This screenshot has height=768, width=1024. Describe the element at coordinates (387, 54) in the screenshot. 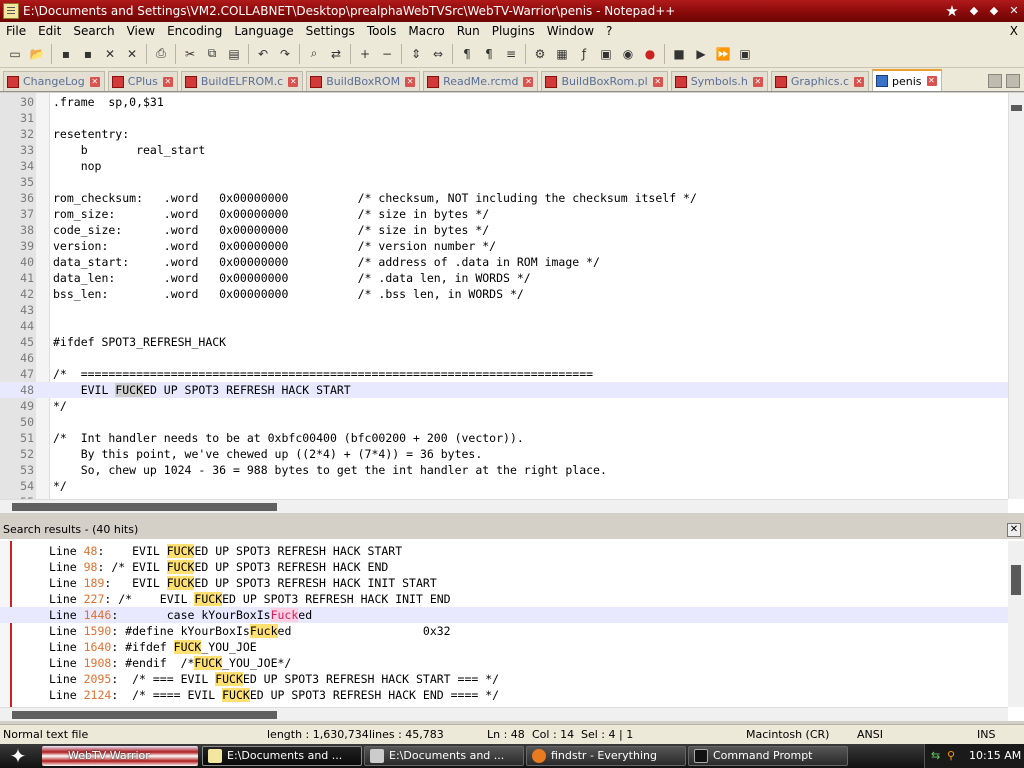

I see `zoom-out-icon: −` at that location.